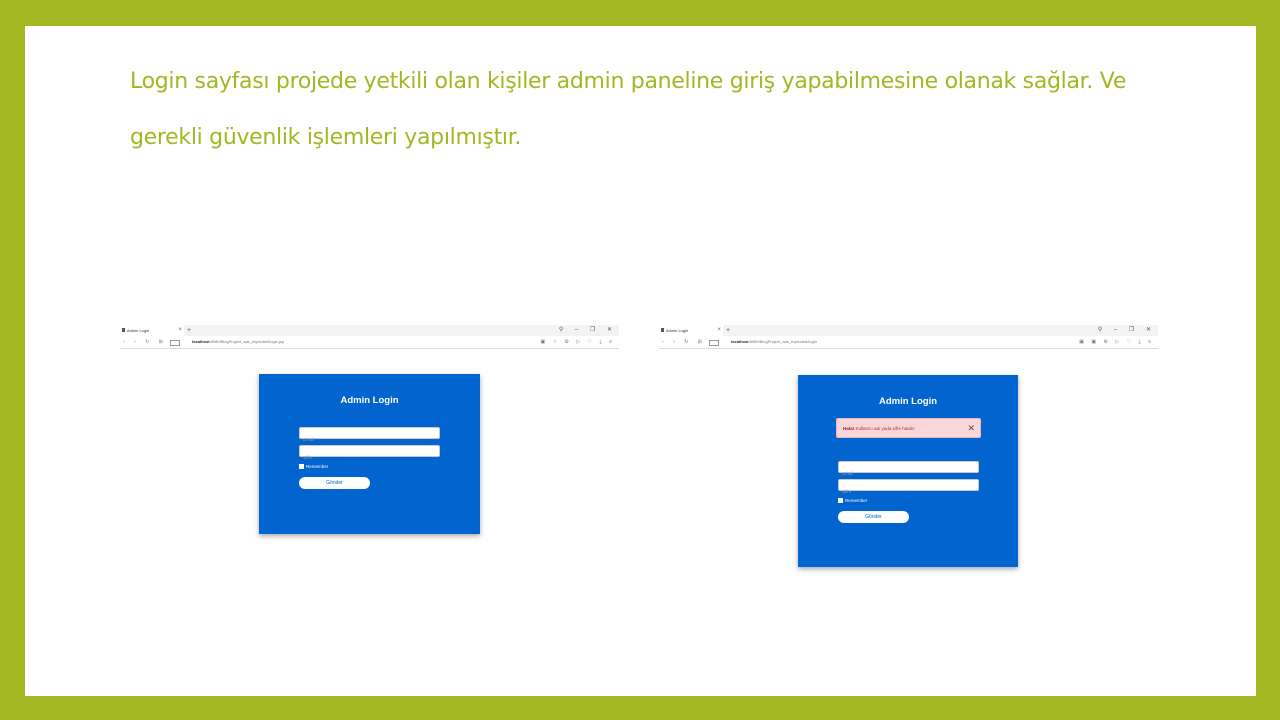 The height and width of the screenshot is (720, 1280). Describe the element at coordinates (247, 341) in the screenshot. I see `url-path: :8080/BlogProject_war_exploded/login.jsp` at that location.